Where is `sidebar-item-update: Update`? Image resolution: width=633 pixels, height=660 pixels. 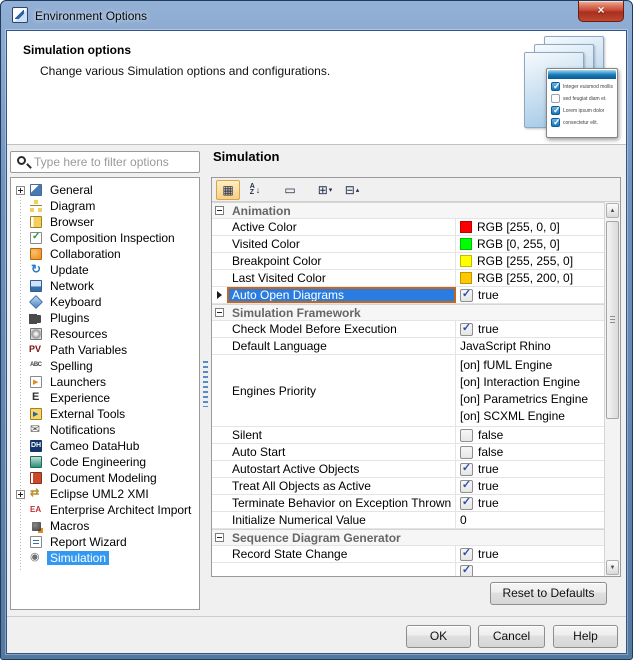 sidebar-item-update: Update is located at coordinates (106, 270).